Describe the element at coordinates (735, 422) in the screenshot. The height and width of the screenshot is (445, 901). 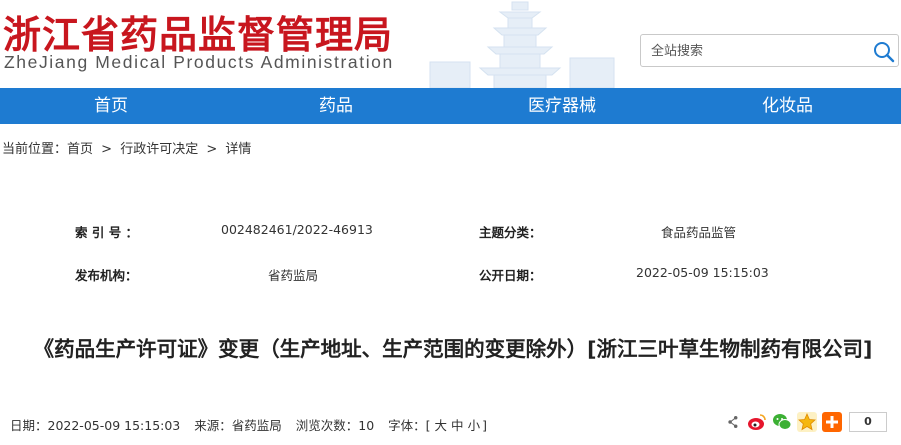
I see `share-icon` at that location.